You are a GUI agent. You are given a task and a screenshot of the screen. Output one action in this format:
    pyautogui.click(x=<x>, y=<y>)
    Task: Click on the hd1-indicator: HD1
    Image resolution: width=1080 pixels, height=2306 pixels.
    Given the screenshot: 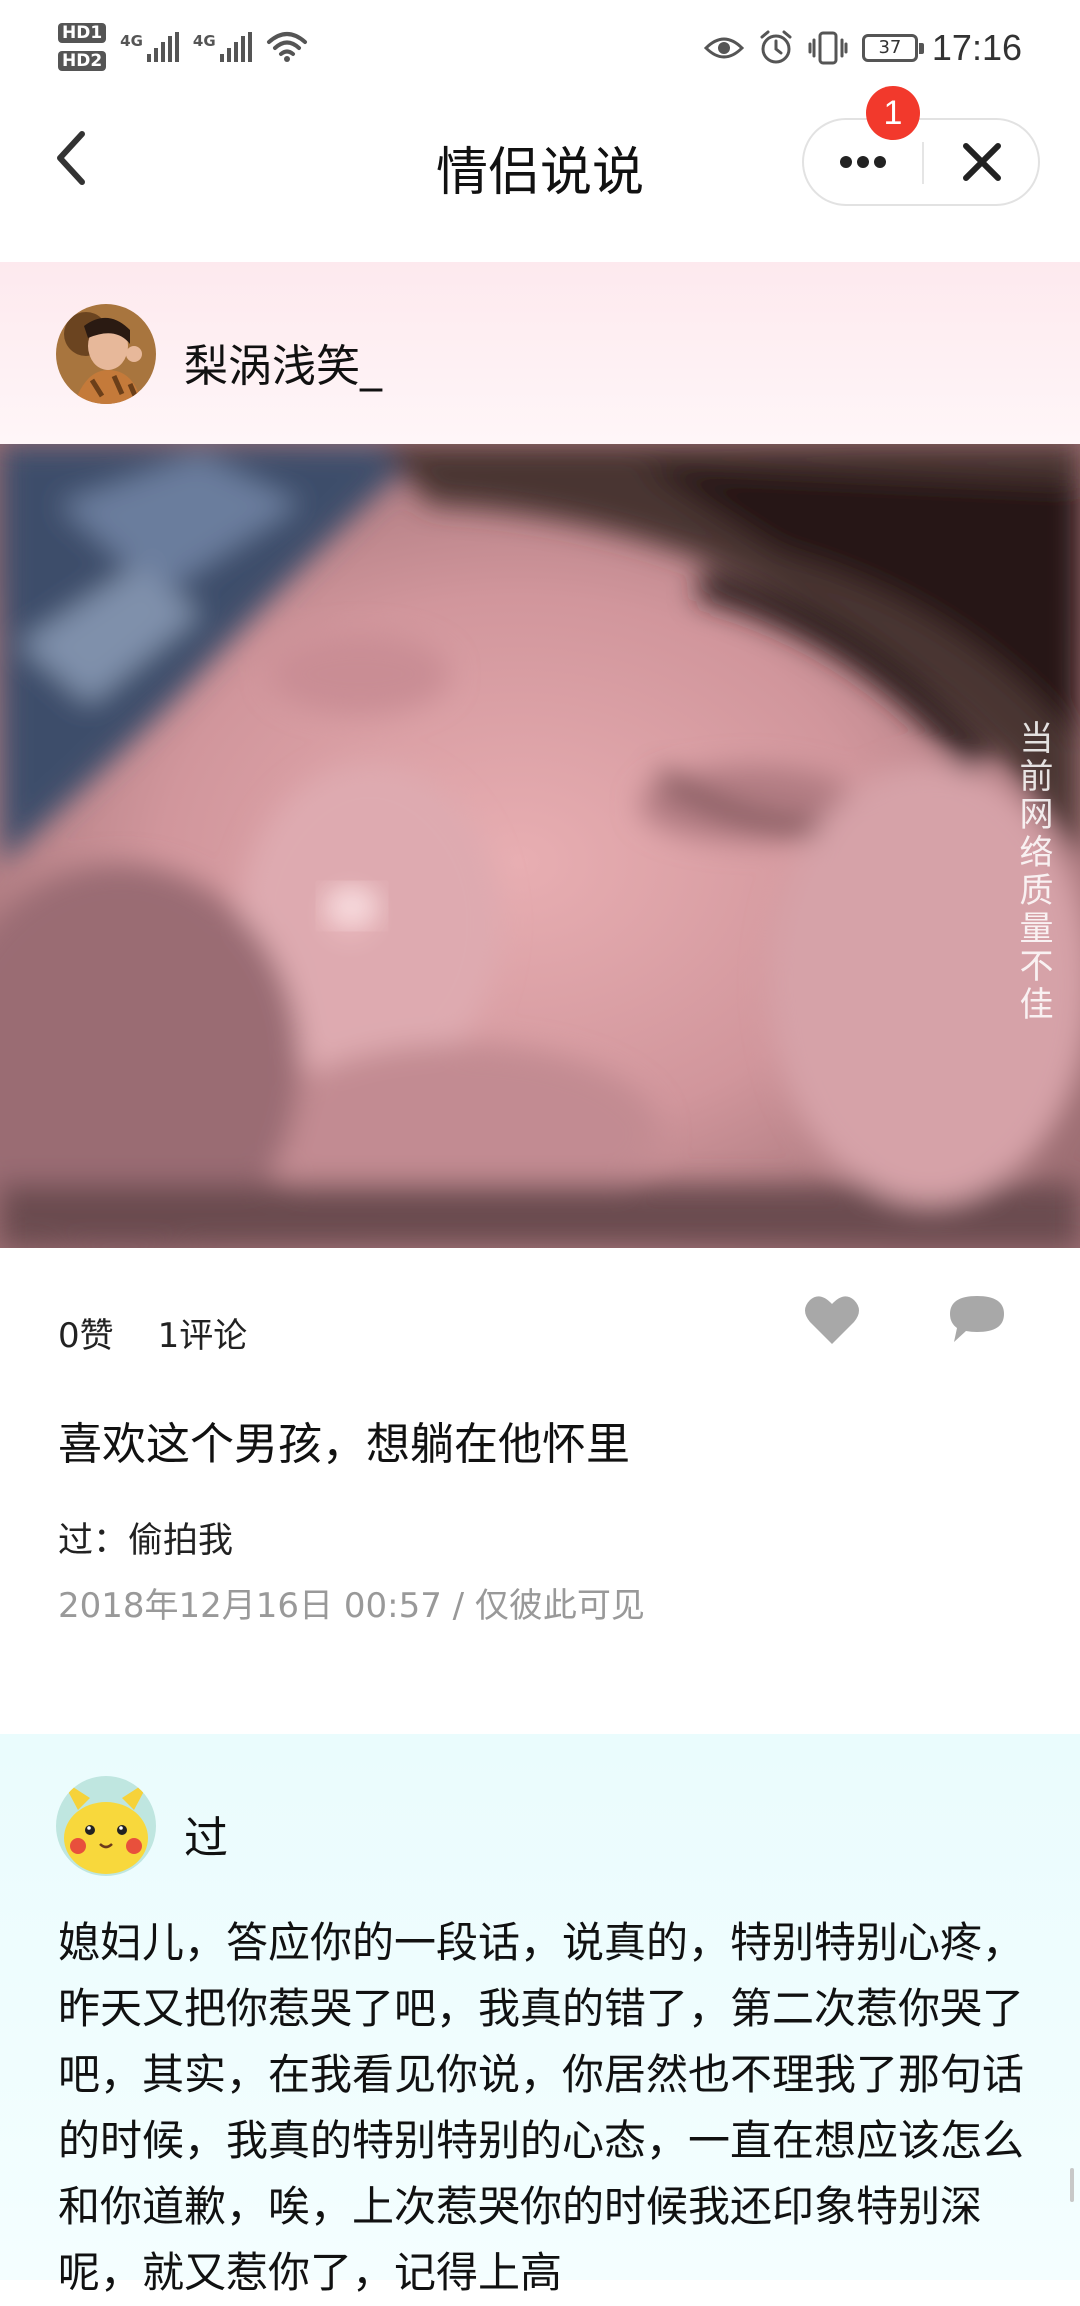 What is the action you would take?
    pyautogui.click(x=82, y=33)
    